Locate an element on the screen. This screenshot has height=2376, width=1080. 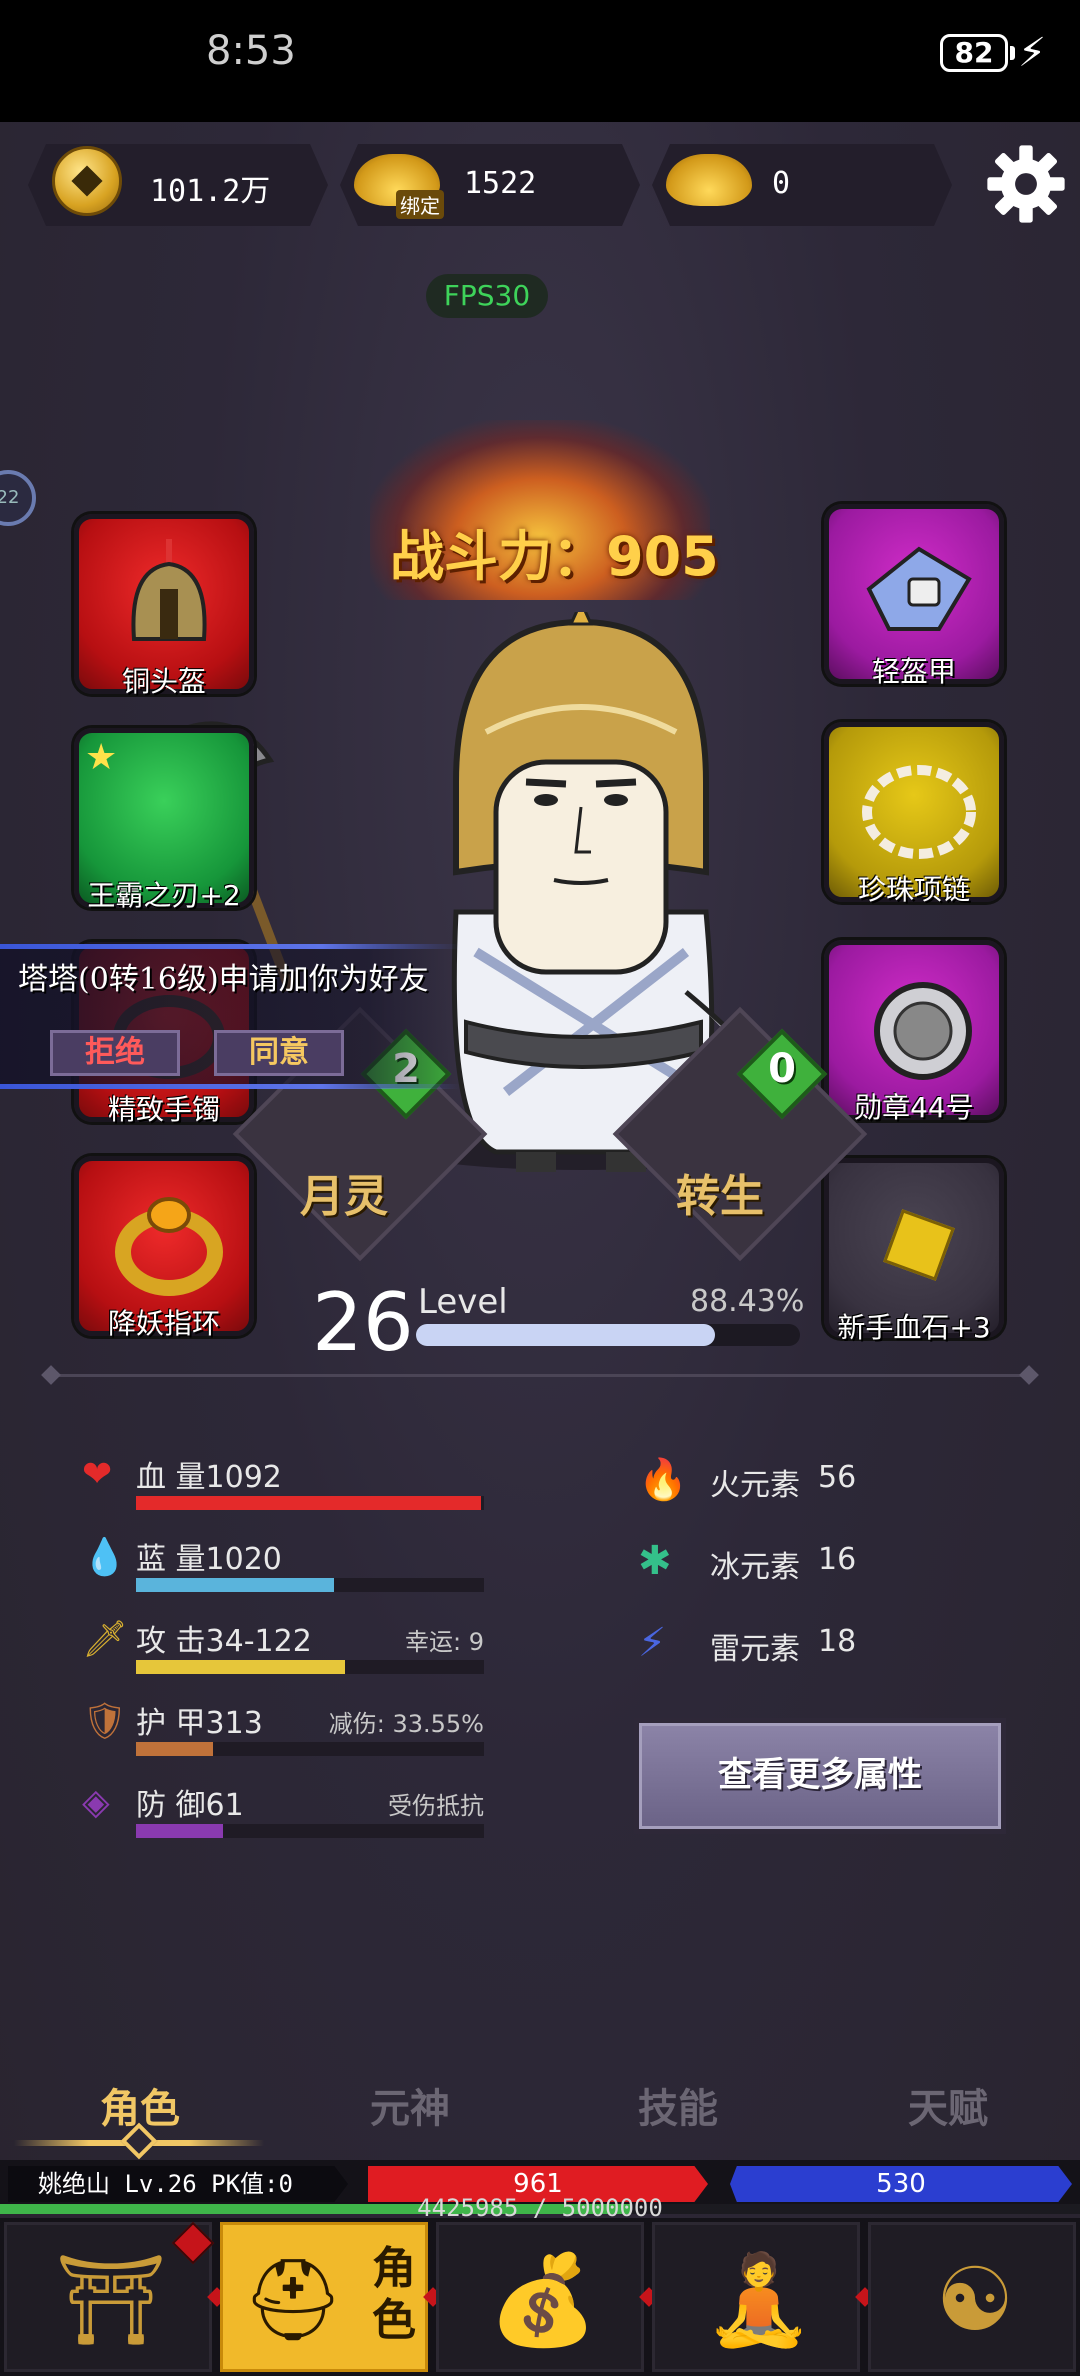
status-time: 8:53 is located at coordinates (251, 51).